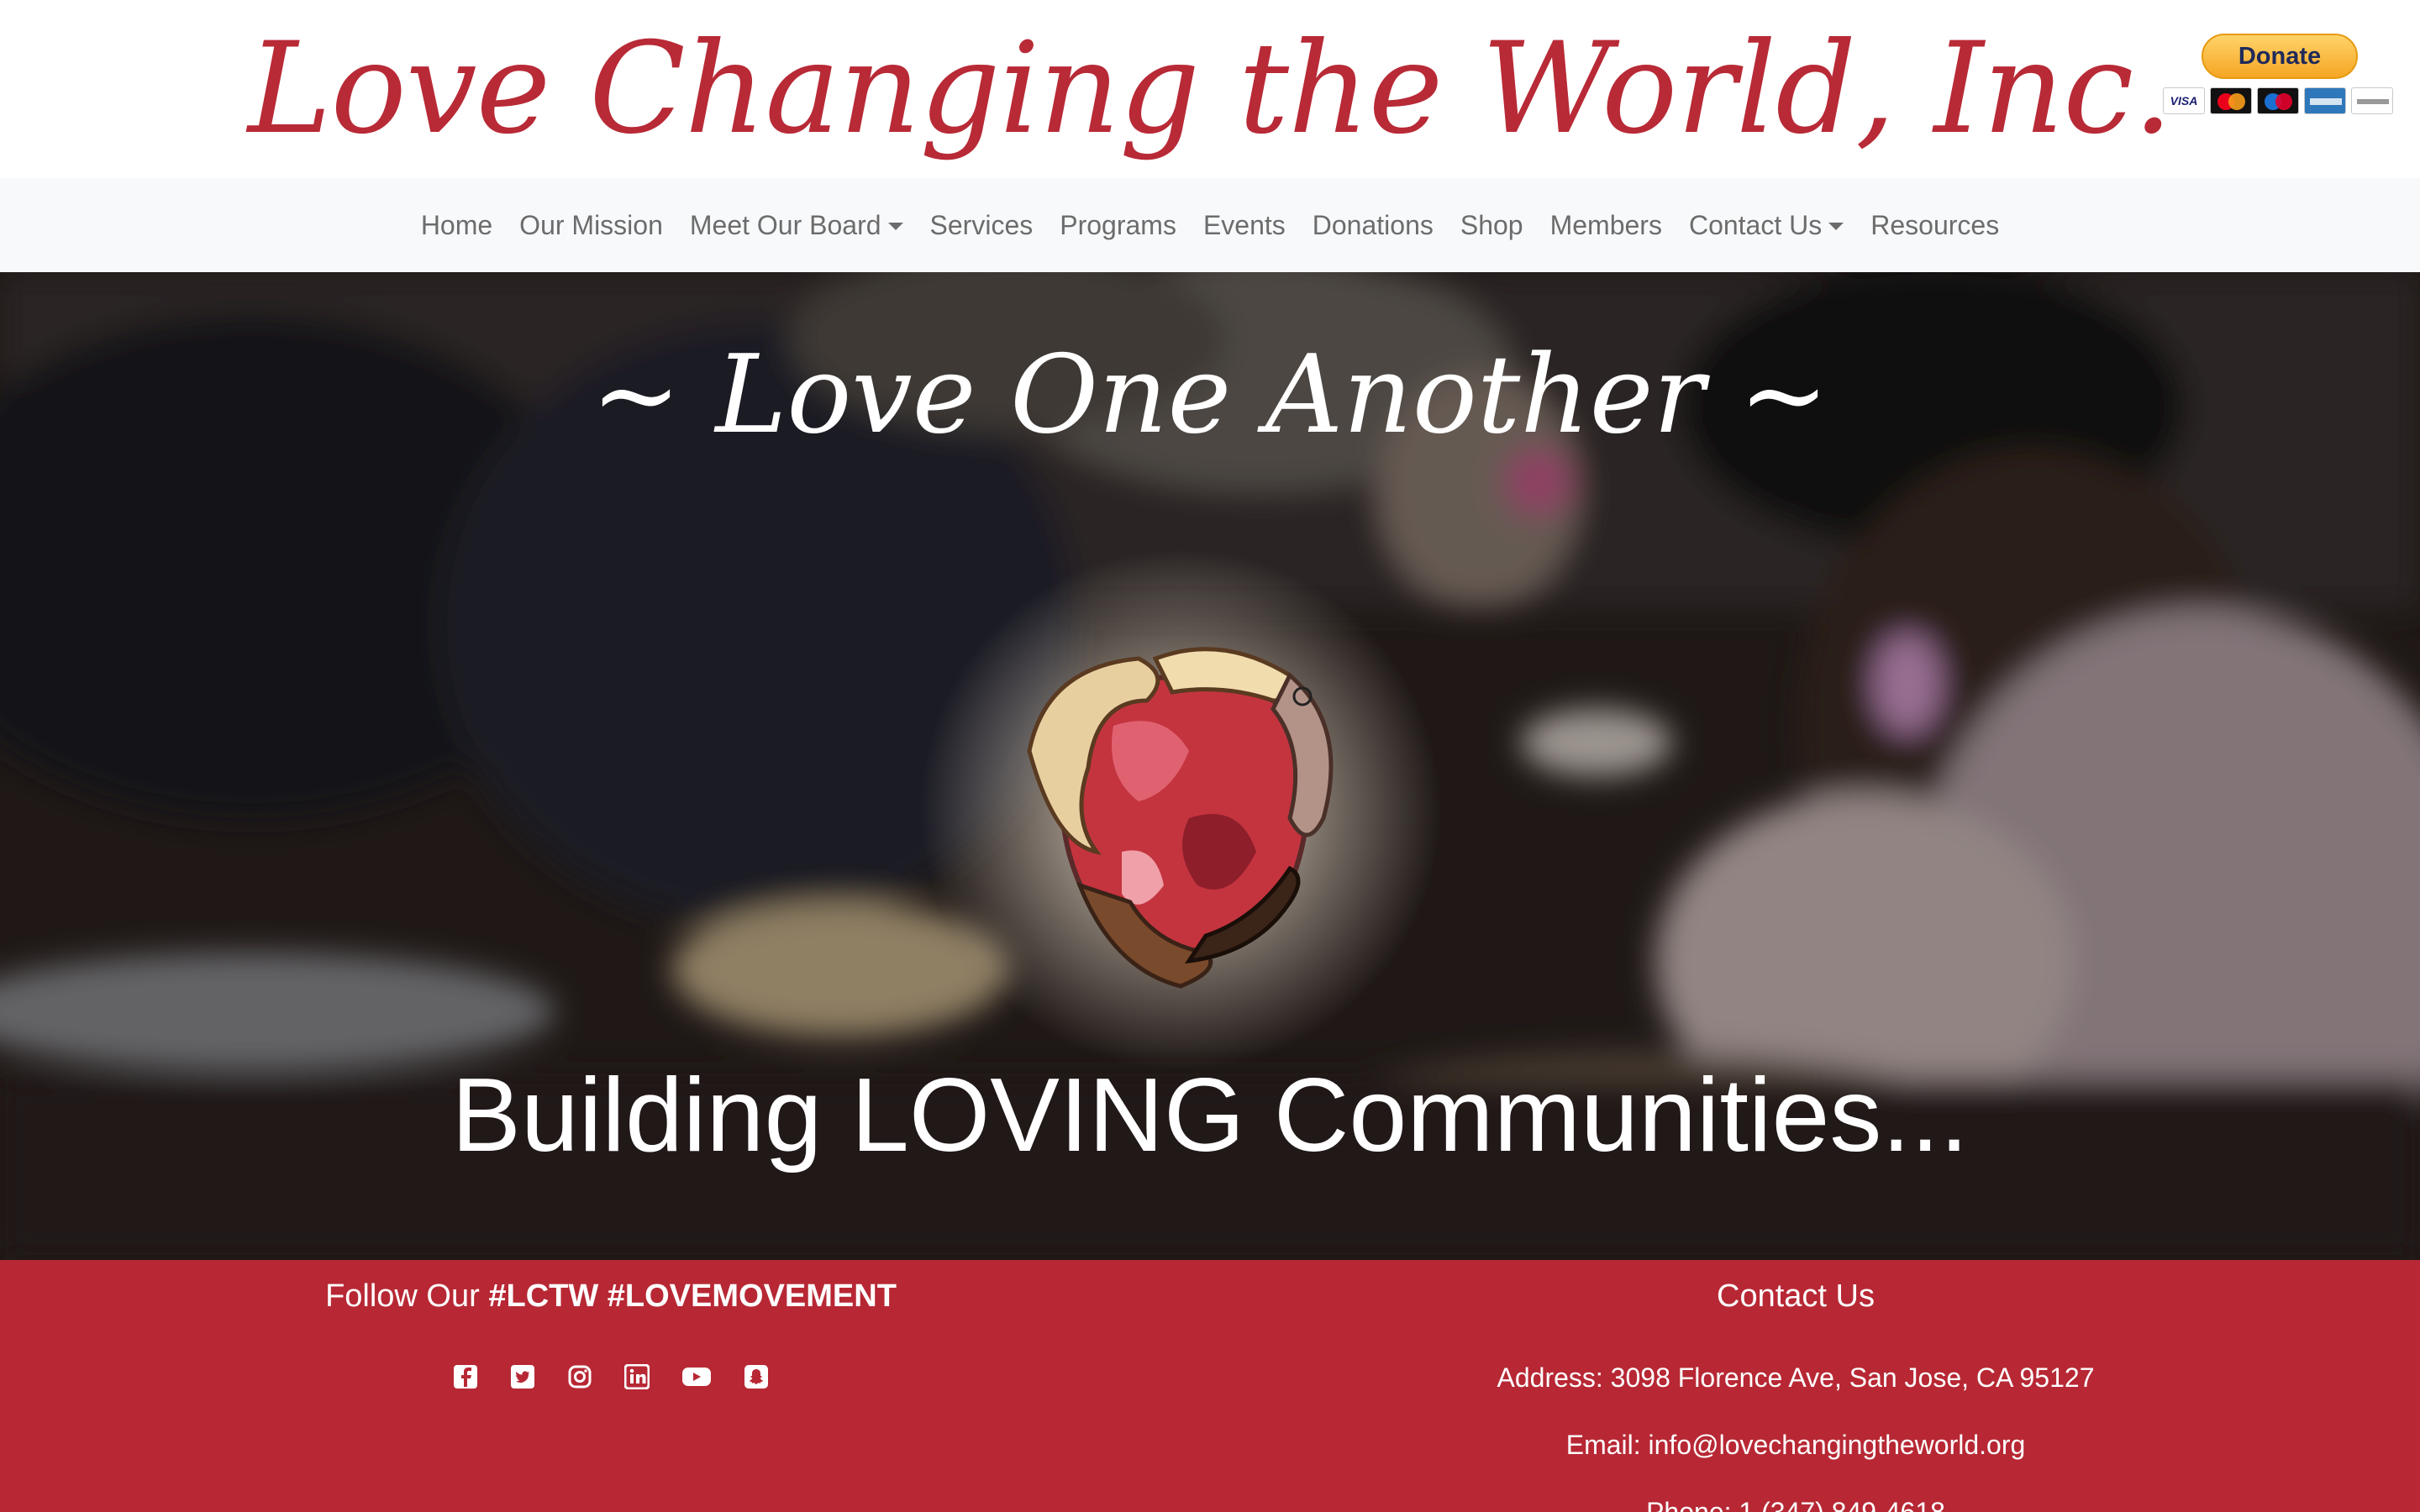 This screenshot has height=1512, width=2420. I want to click on nav-label: Events, so click(1244, 224).